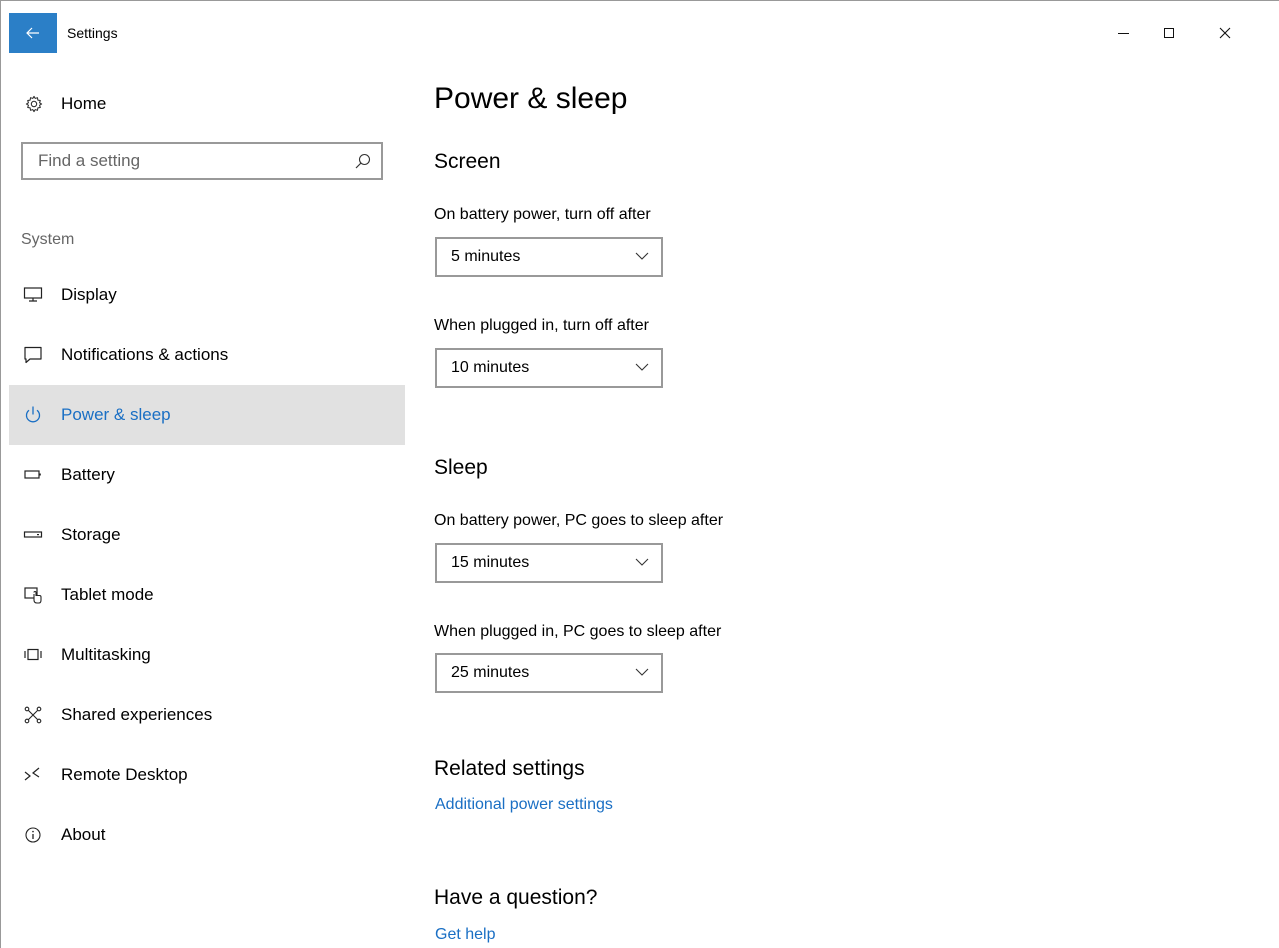 The image size is (1279, 948). What do you see at coordinates (578, 631) in the screenshot?
I see `sleep-plugged-label: When plugged in, PC goes to sleep after` at bounding box center [578, 631].